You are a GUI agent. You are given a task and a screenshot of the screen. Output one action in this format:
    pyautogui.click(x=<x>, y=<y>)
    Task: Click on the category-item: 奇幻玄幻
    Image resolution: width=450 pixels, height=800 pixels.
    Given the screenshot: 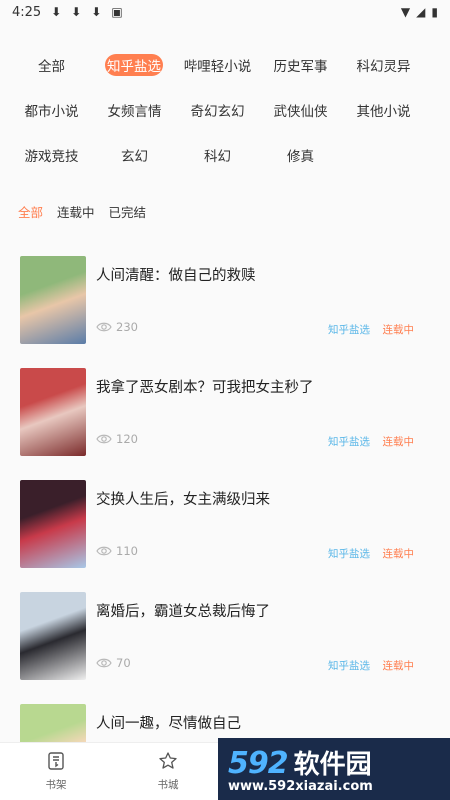 What is the action you would take?
    pyautogui.click(x=217, y=110)
    